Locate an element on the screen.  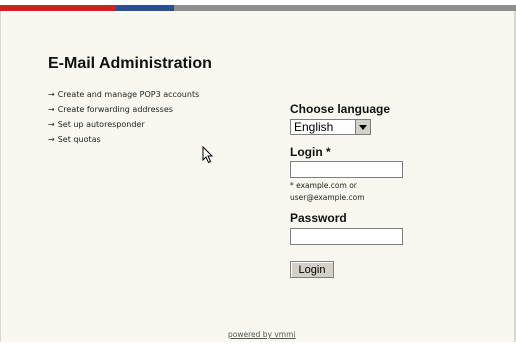
header-bar-blue is located at coordinates (145, 8).